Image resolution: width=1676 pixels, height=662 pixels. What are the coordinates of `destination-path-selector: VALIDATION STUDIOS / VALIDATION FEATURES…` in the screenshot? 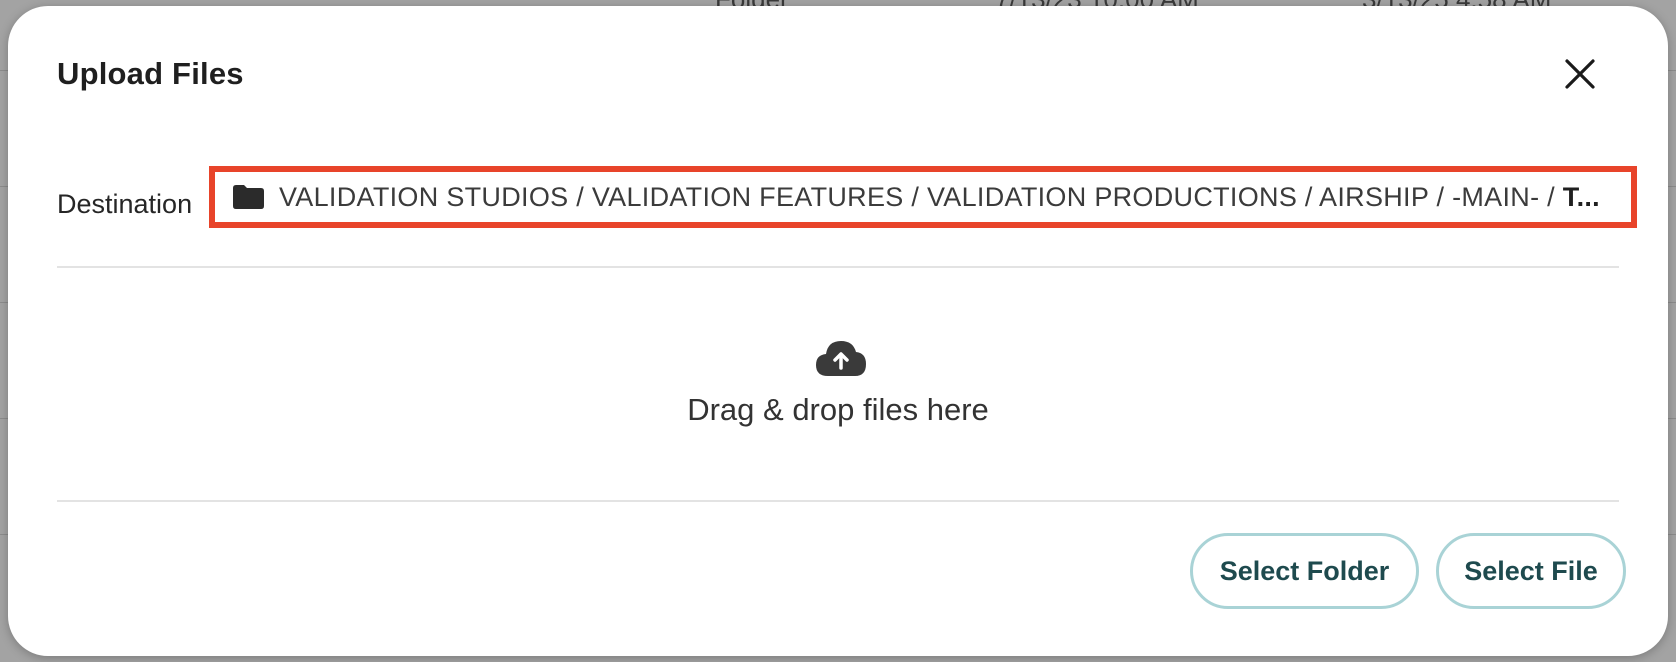 It's located at (923, 197).